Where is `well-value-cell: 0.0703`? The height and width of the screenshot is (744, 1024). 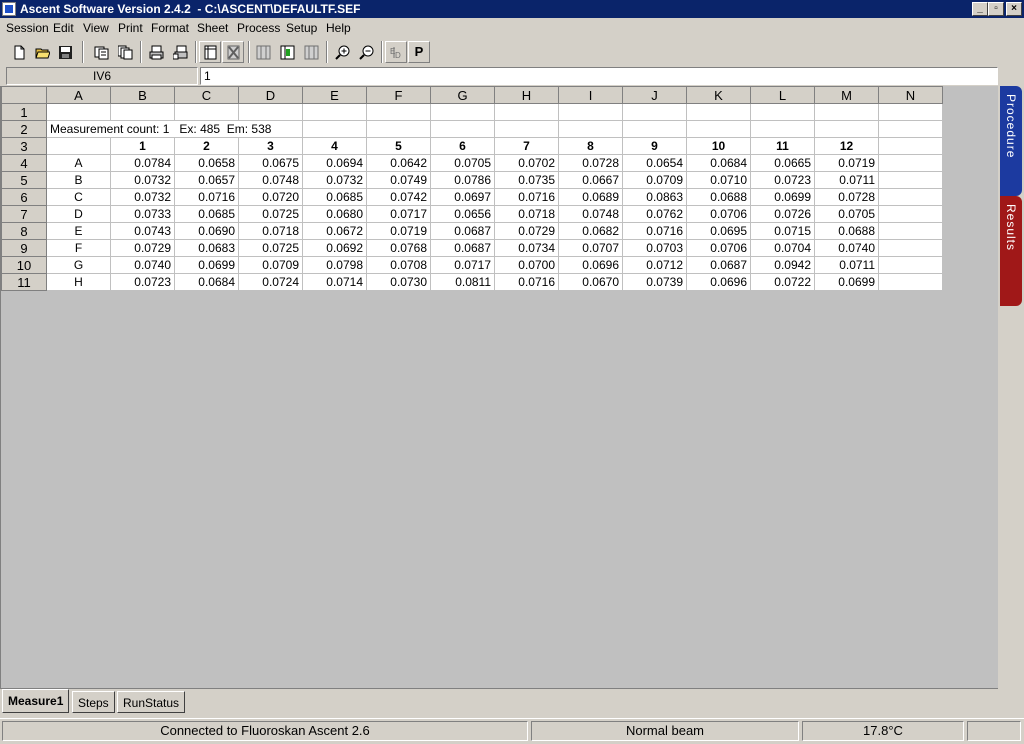
well-value-cell: 0.0703 is located at coordinates (654, 248).